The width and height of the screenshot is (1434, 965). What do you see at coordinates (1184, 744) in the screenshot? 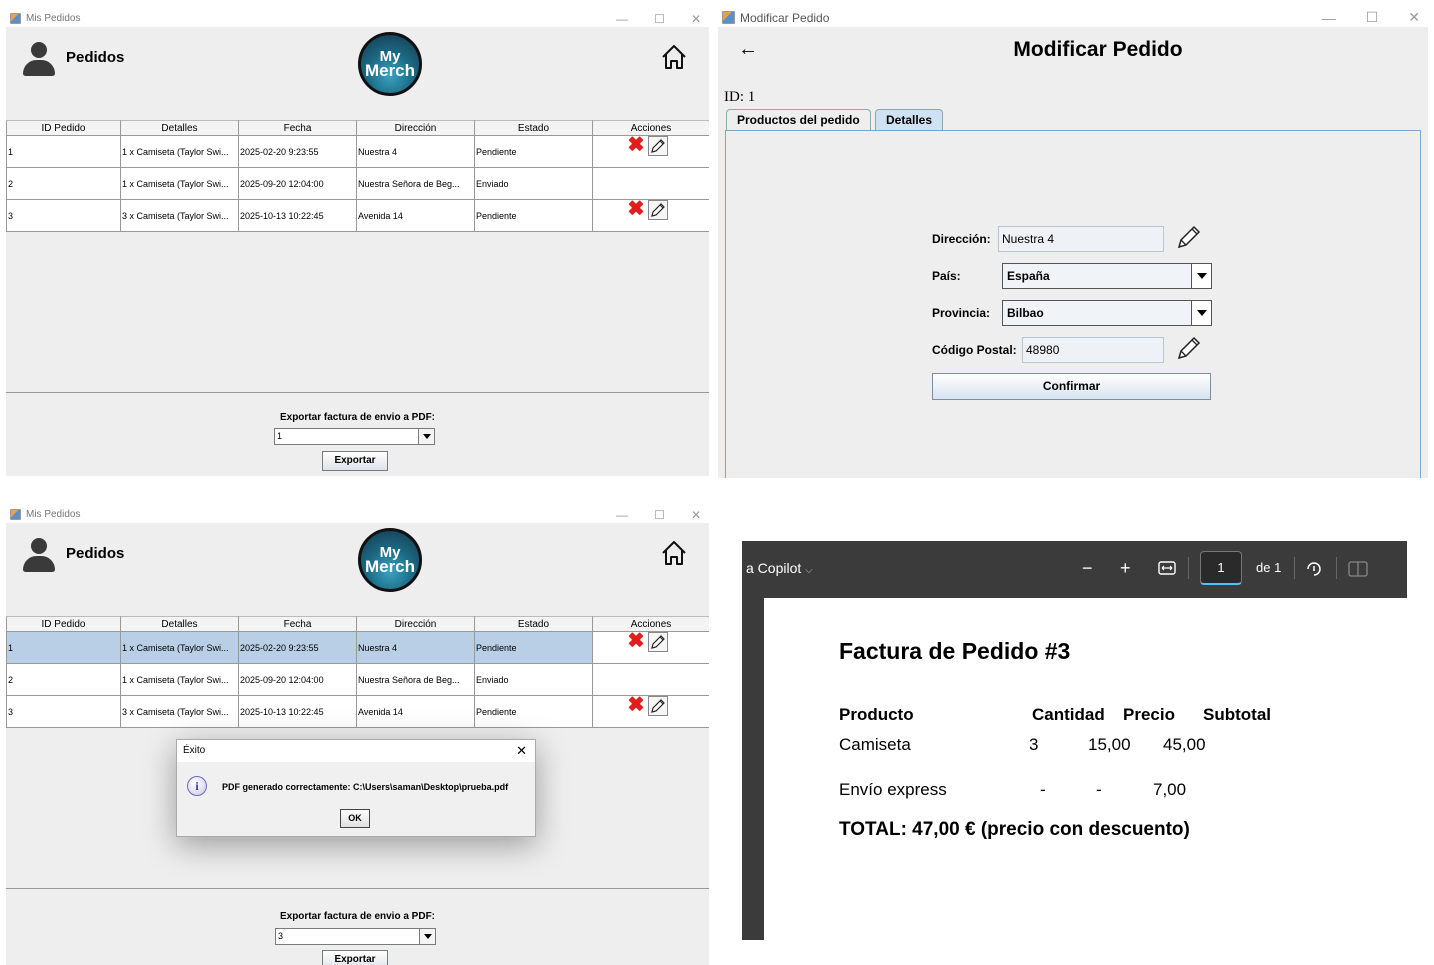
I see `cell-subtotal: 45,00` at bounding box center [1184, 744].